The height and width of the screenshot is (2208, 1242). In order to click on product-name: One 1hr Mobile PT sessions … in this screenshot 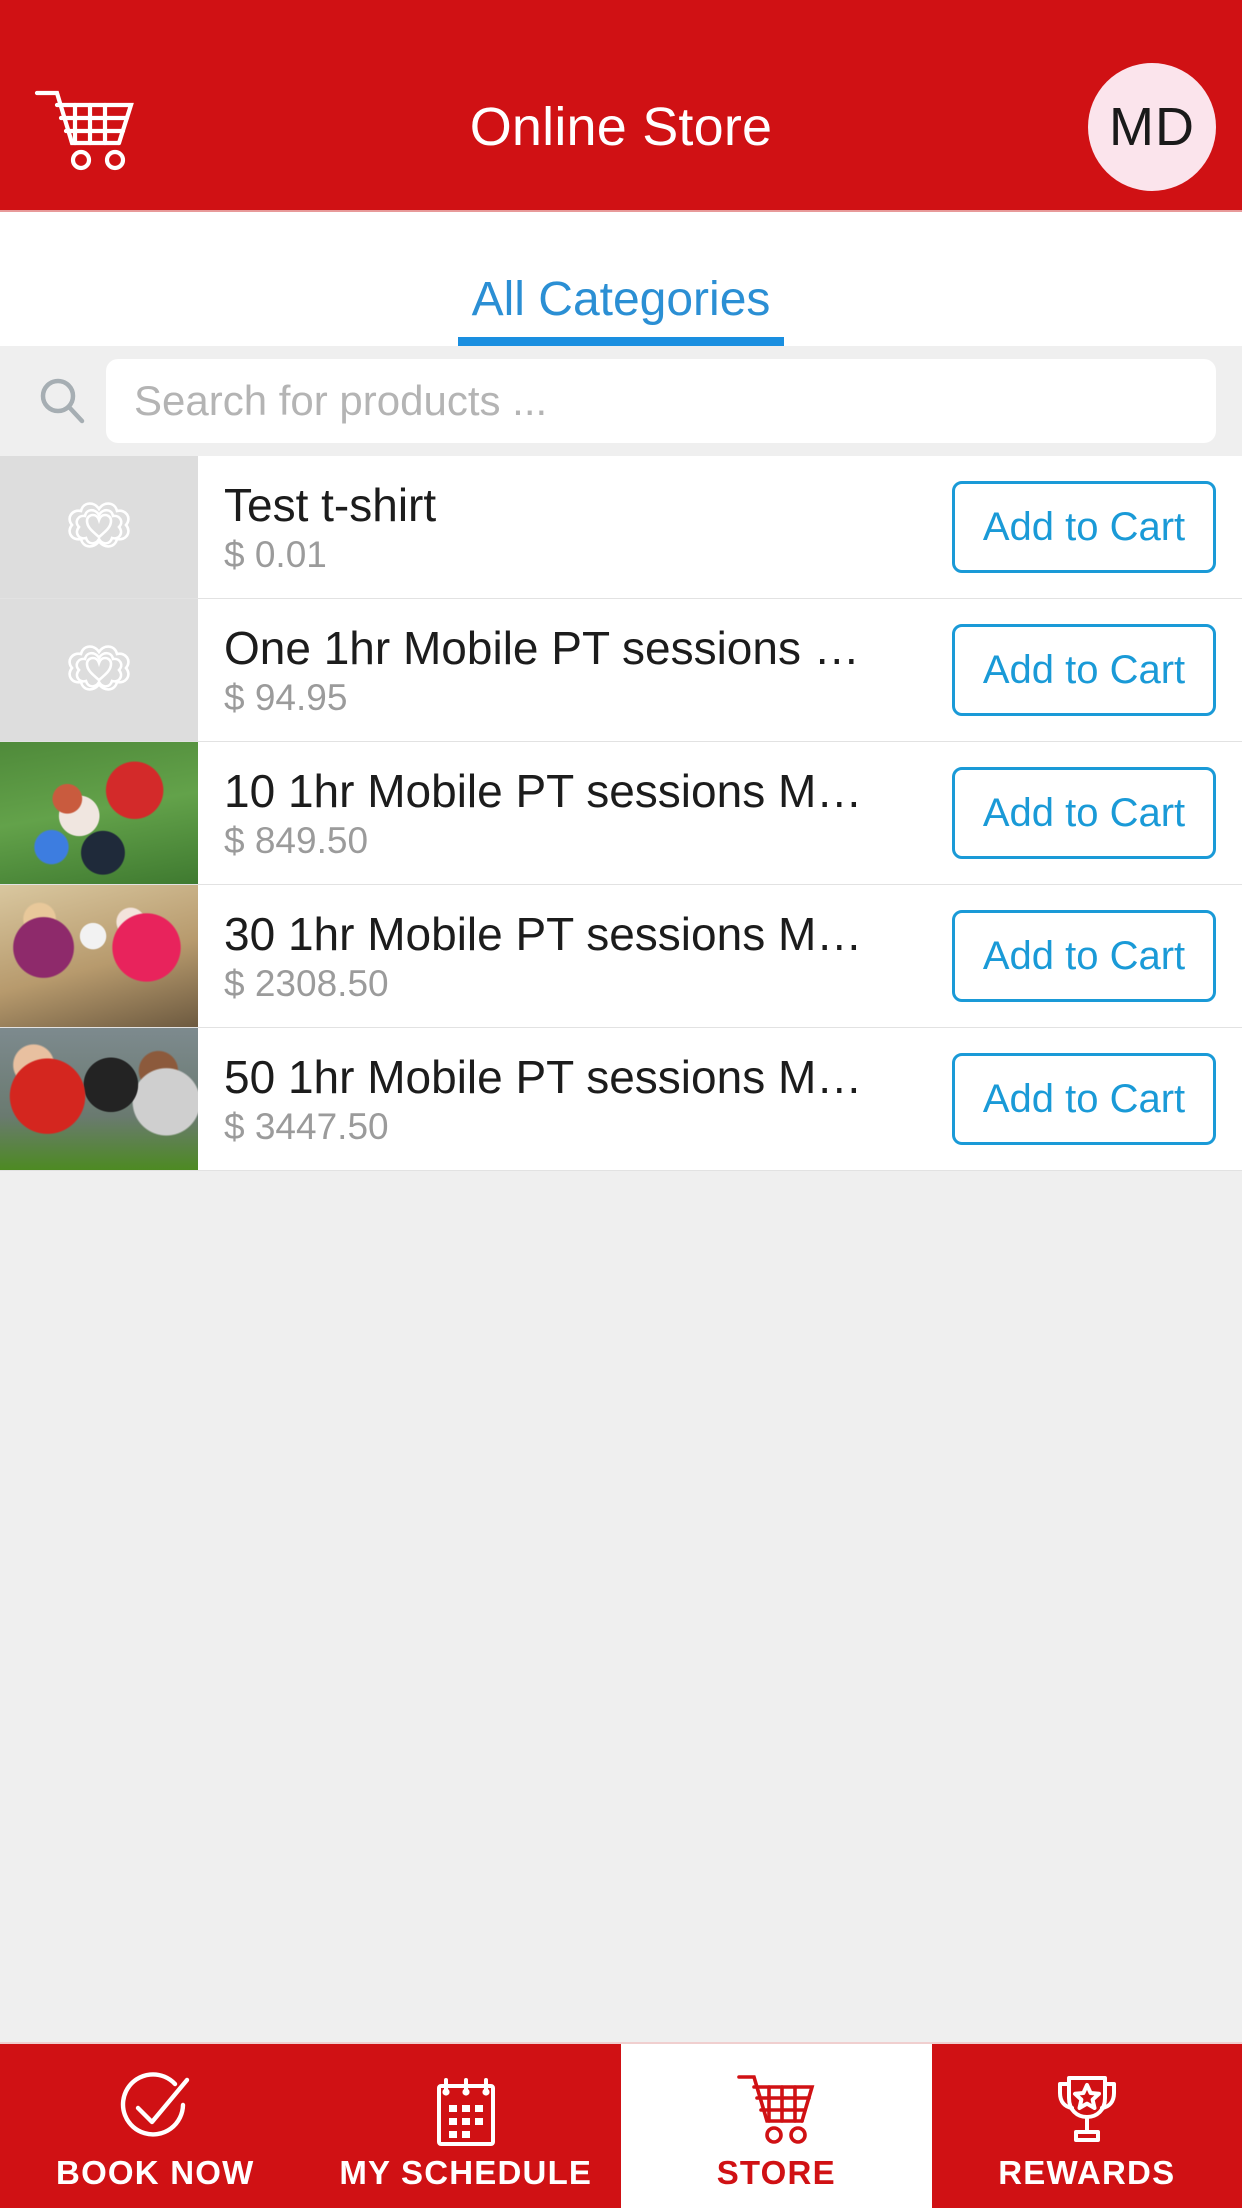, I will do `click(542, 648)`.